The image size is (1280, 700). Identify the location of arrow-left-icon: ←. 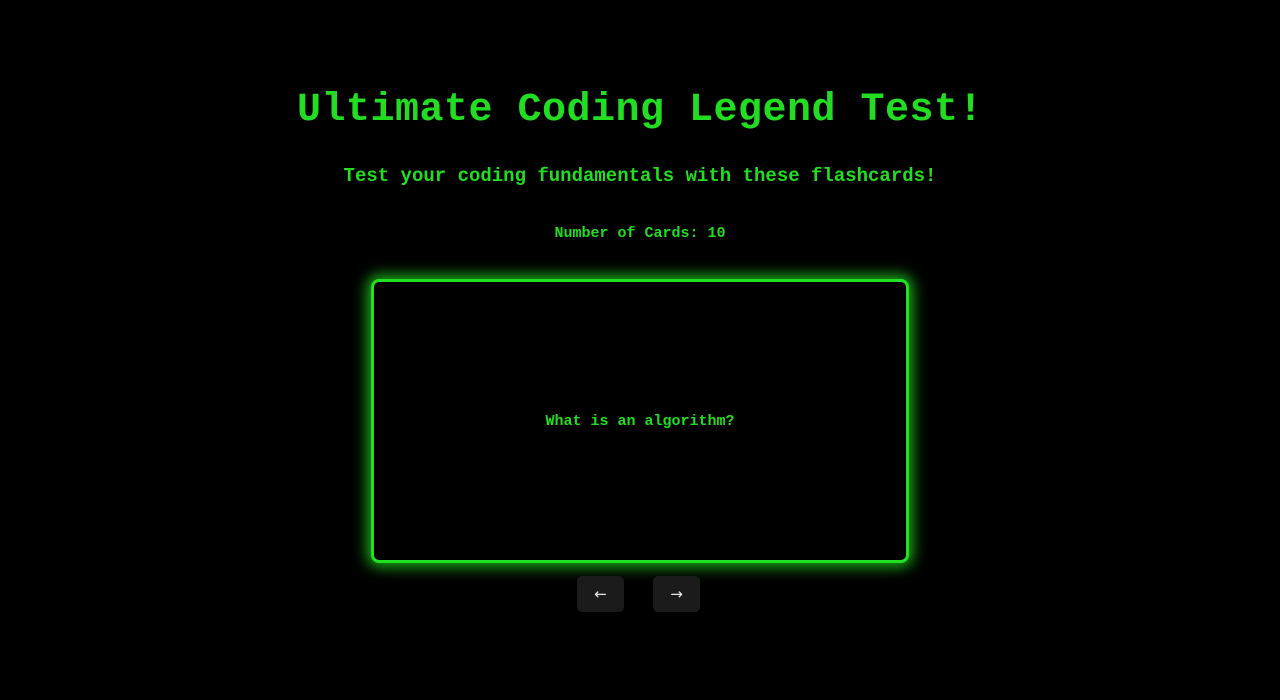
(600, 594).